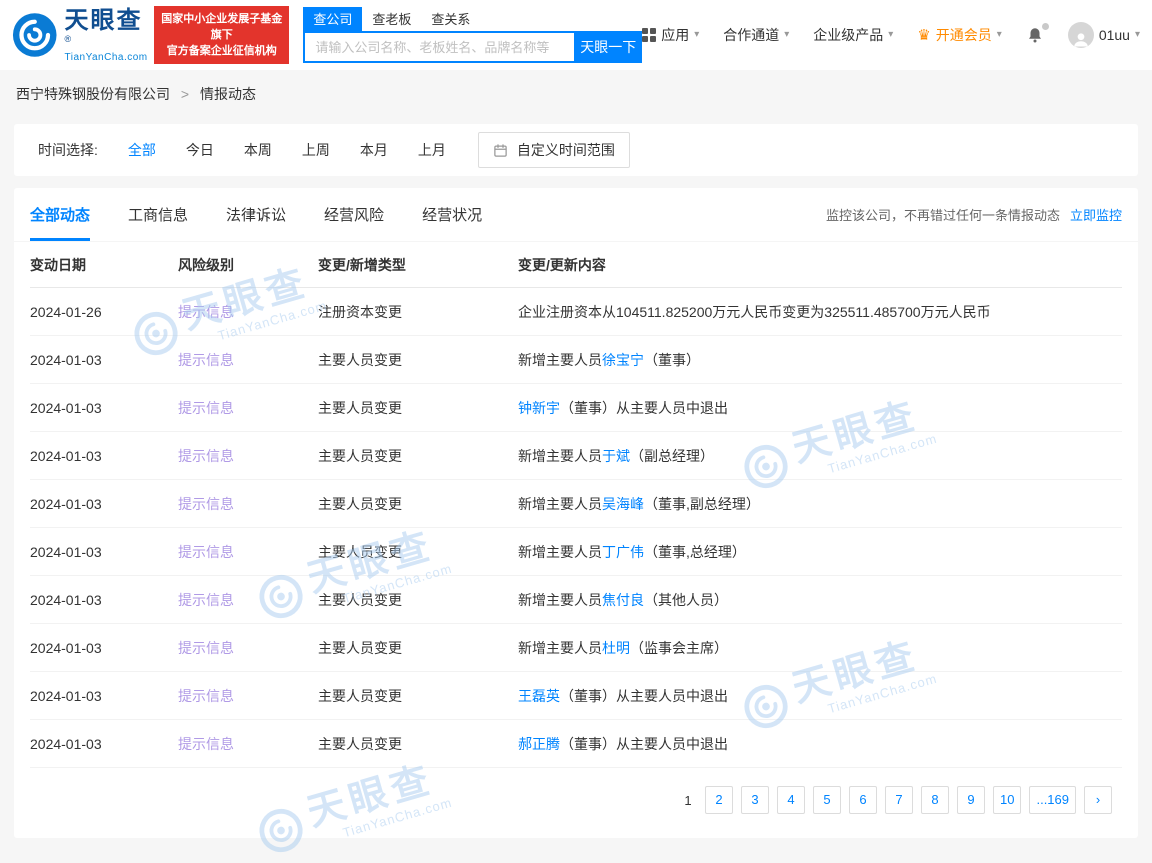  What do you see at coordinates (616, 648) in the screenshot?
I see `person-link: 杜明` at bounding box center [616, 648].